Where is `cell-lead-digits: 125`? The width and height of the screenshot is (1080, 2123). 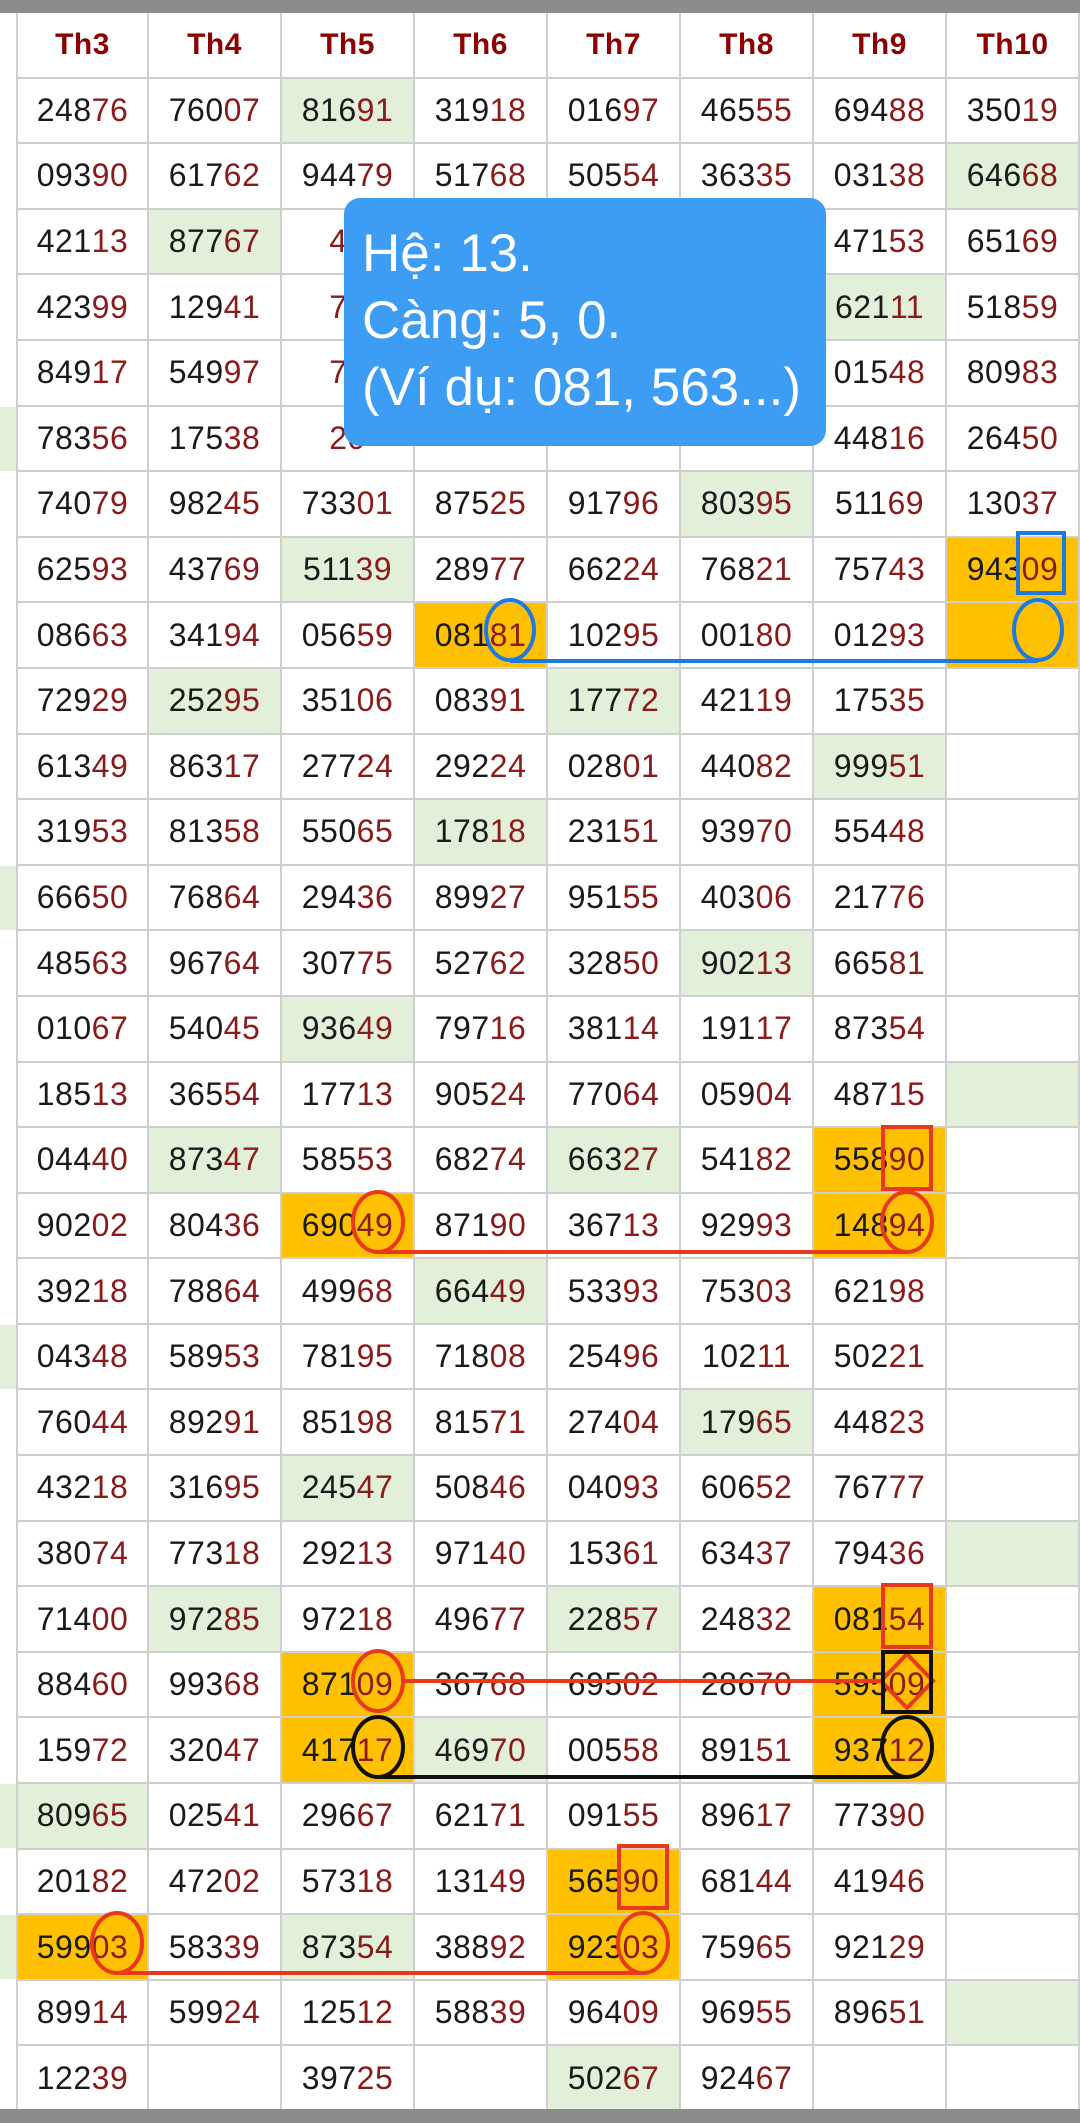 cell-lead-digits: 125 is located at coordinates (329, 2012).